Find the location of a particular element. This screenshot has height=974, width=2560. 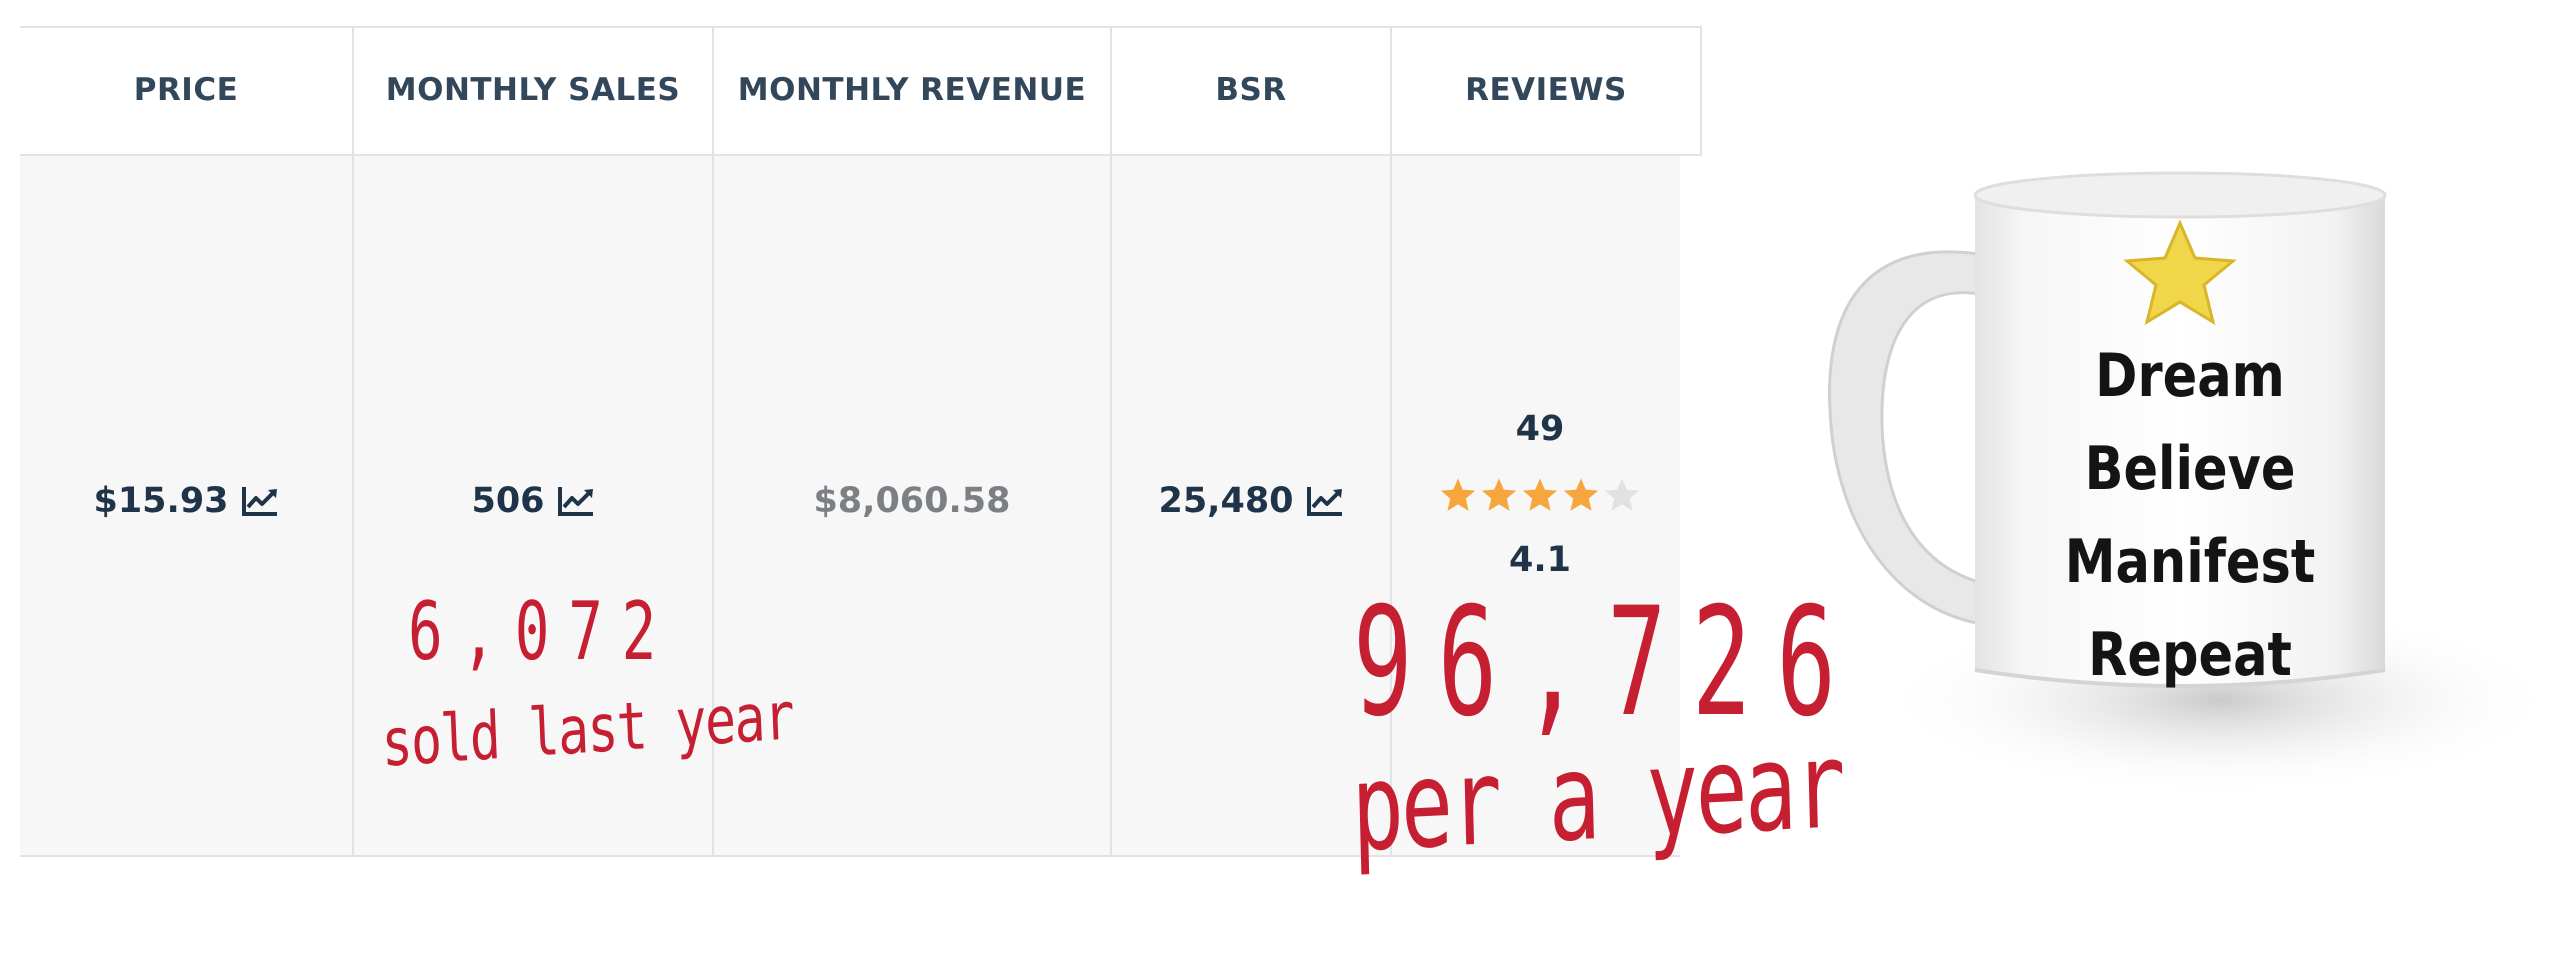

mug-line-2: Believe is located at coordinates (2190, 469).